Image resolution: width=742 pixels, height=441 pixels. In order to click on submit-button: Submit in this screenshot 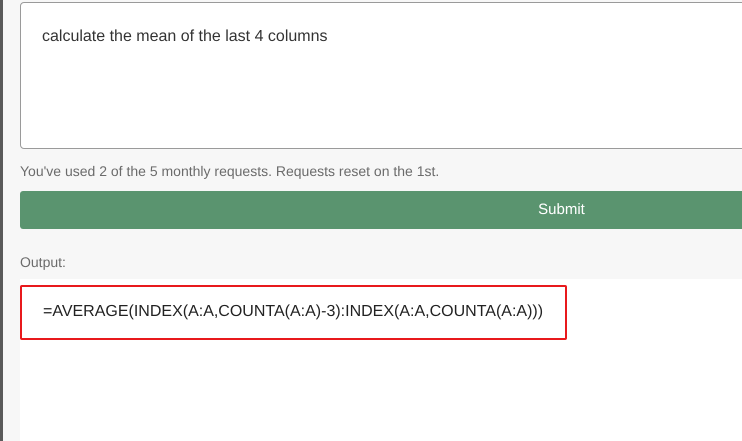, I will do `click(381, 210)`.